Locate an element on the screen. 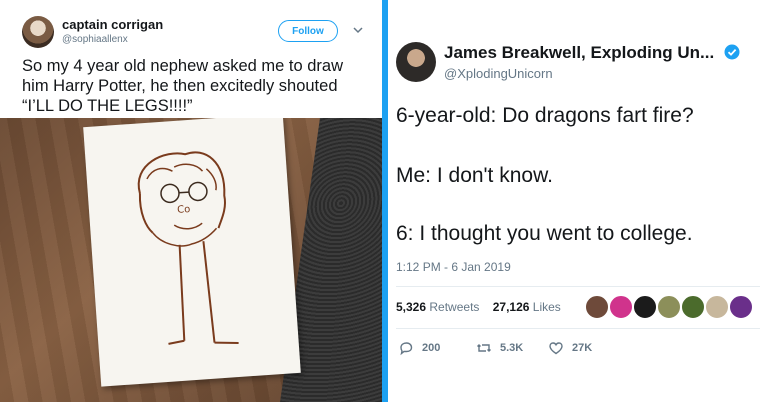 The image size is (768, 402). verified-badge-icon is located at coordinates (732, 52).